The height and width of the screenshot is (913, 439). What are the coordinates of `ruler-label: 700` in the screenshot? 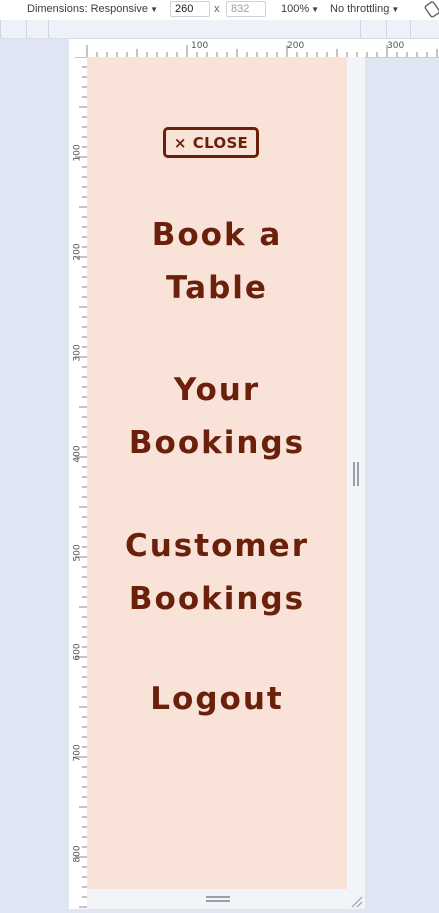 It's located at (77, 753).